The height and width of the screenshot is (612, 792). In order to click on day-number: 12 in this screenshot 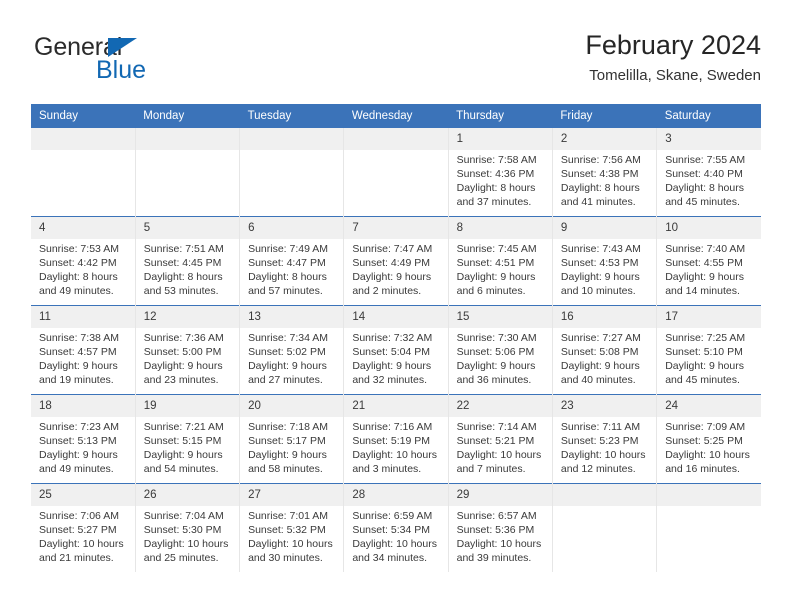, I will do `click(188, 317)`.